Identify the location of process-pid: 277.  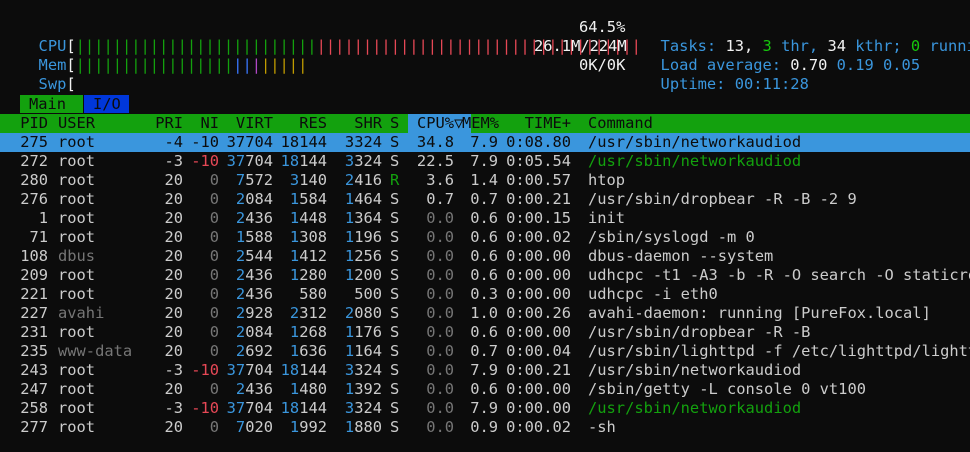
(34, 427).